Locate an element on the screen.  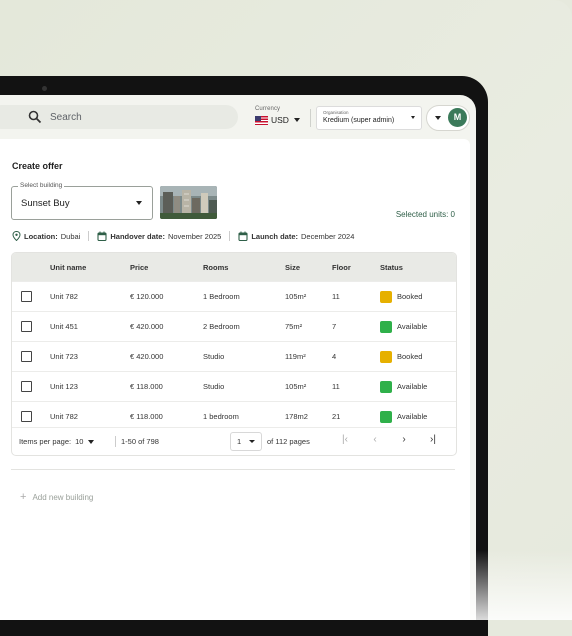
avatar: M is located at coordinates (457, 117).